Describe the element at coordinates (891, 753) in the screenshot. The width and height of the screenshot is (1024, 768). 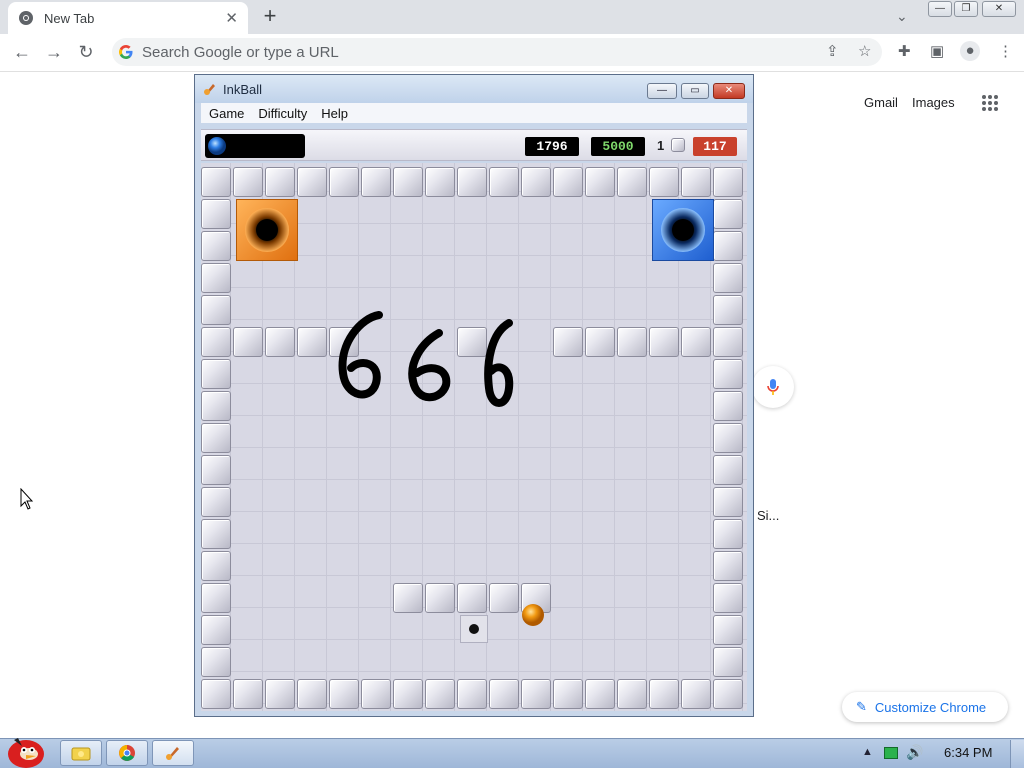
I see `network-icon` at that location.